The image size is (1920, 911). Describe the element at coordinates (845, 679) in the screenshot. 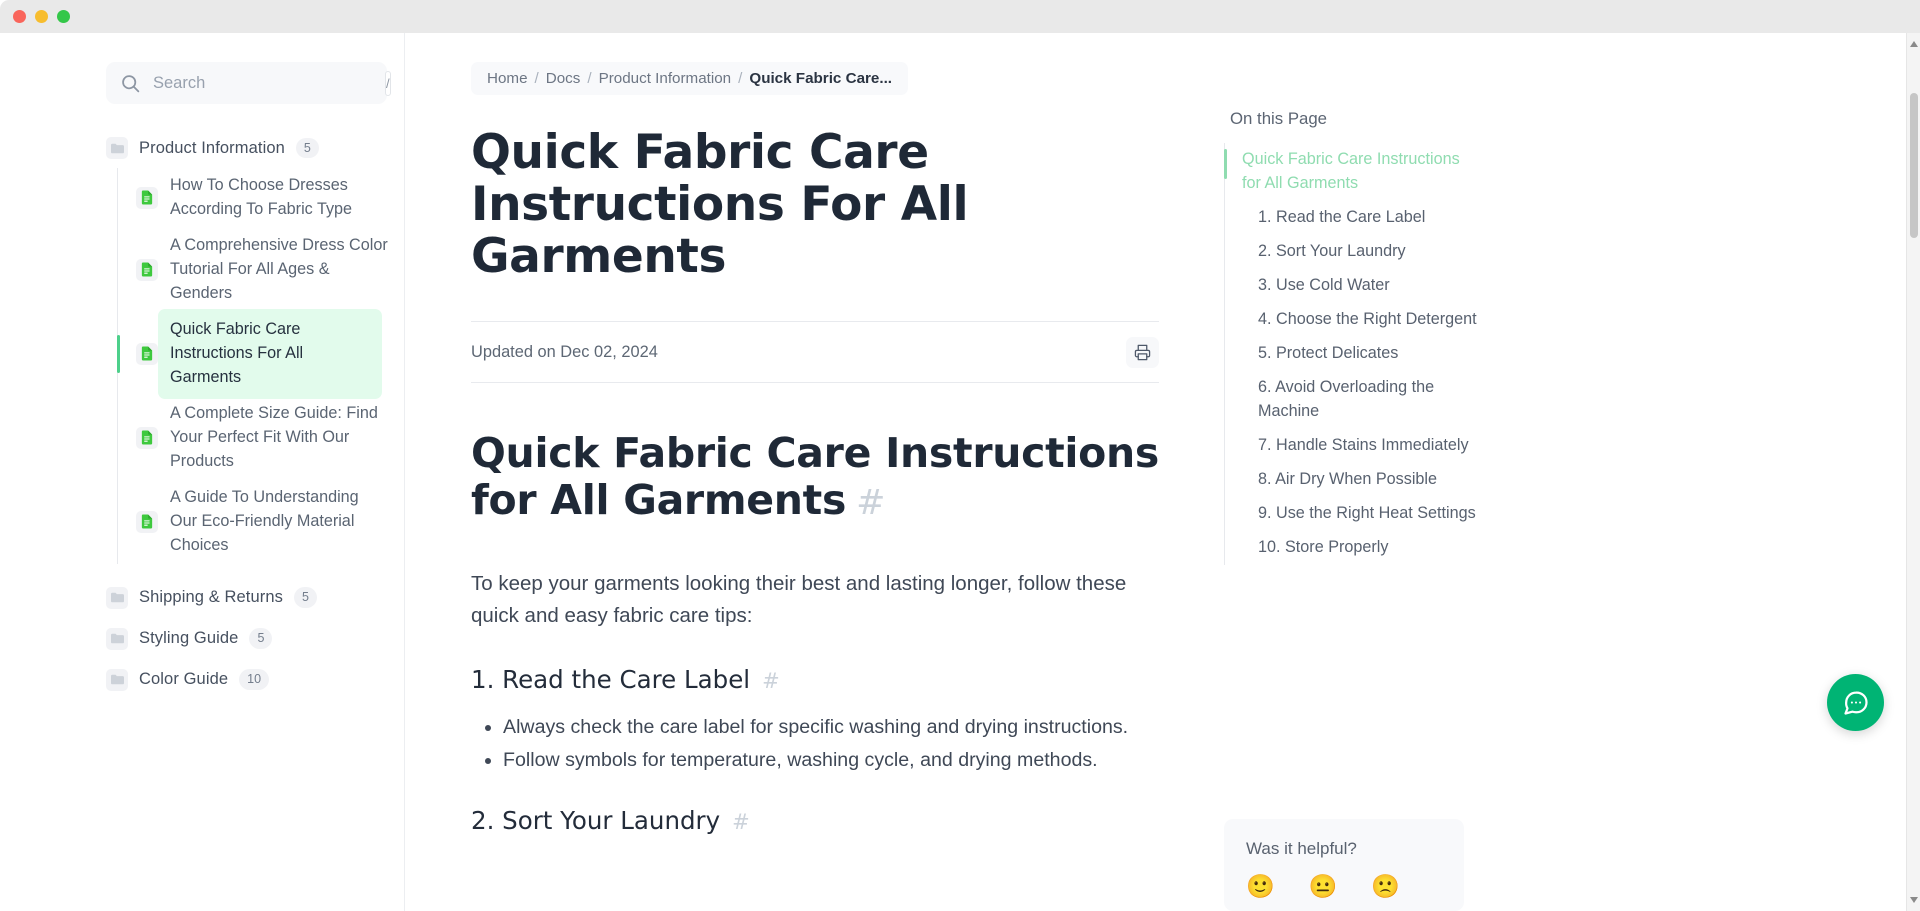

I see `section-heading-1: 1. Read the Care Label #` at that location.